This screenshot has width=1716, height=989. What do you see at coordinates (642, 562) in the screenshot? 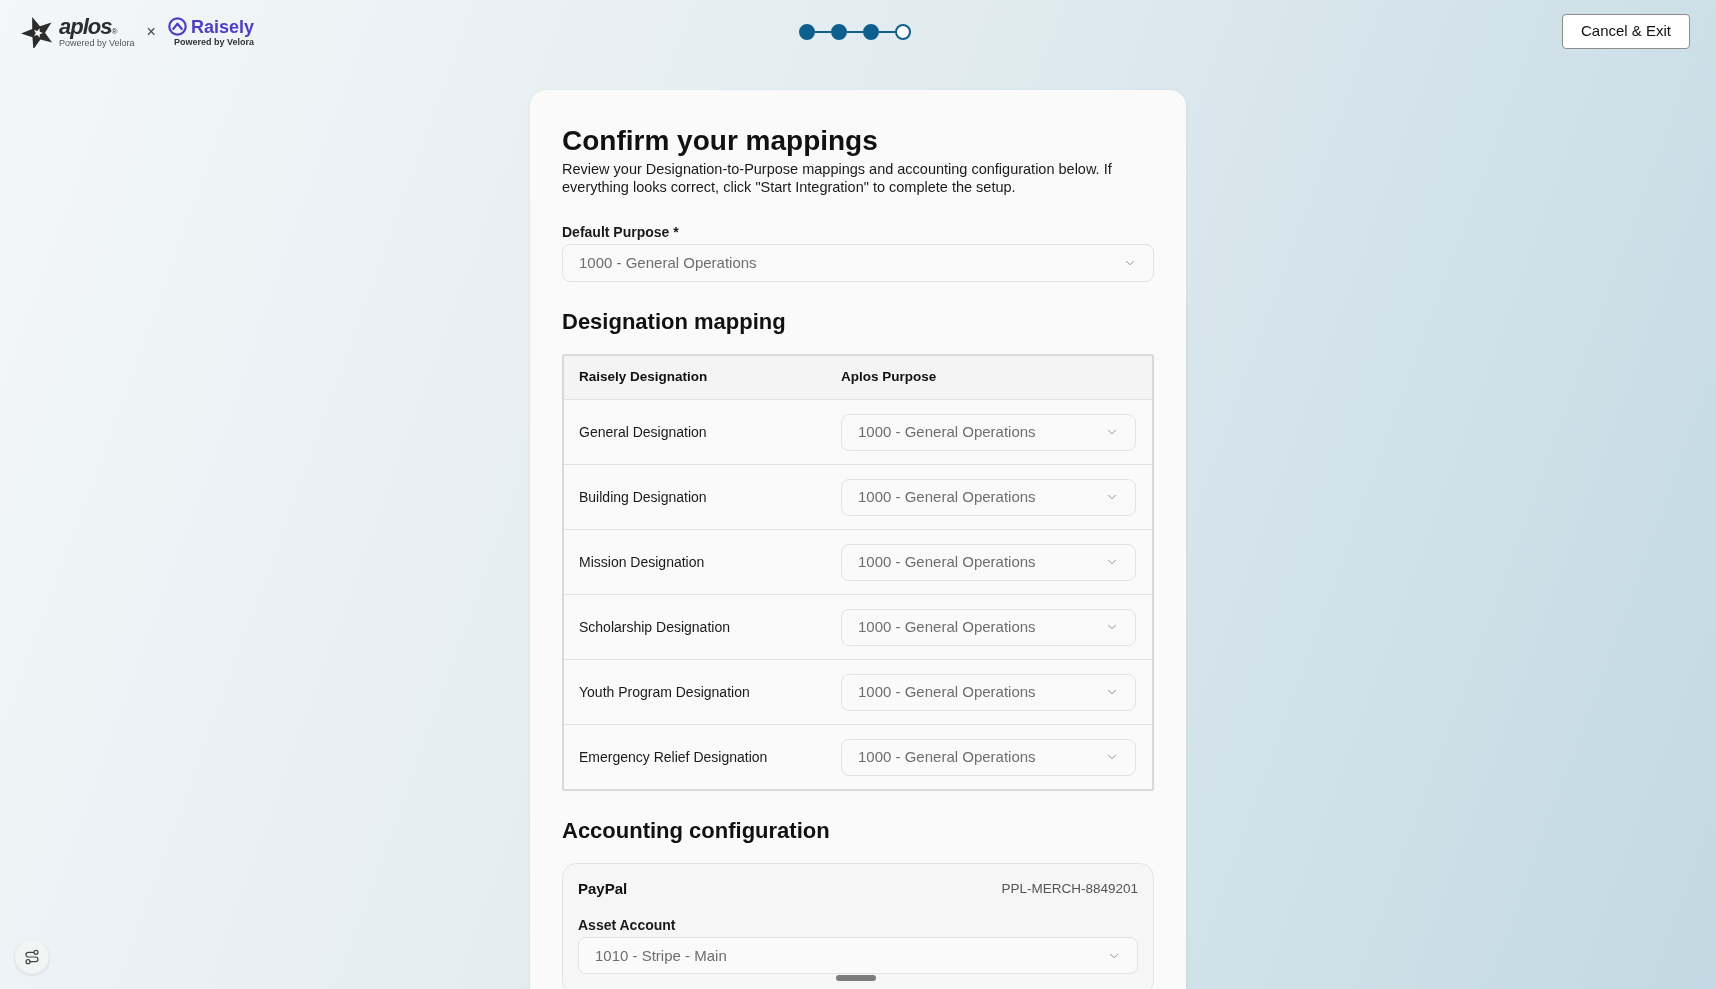
I see `table-cell-text: Mission Designation` at bounding box center [642, 562].